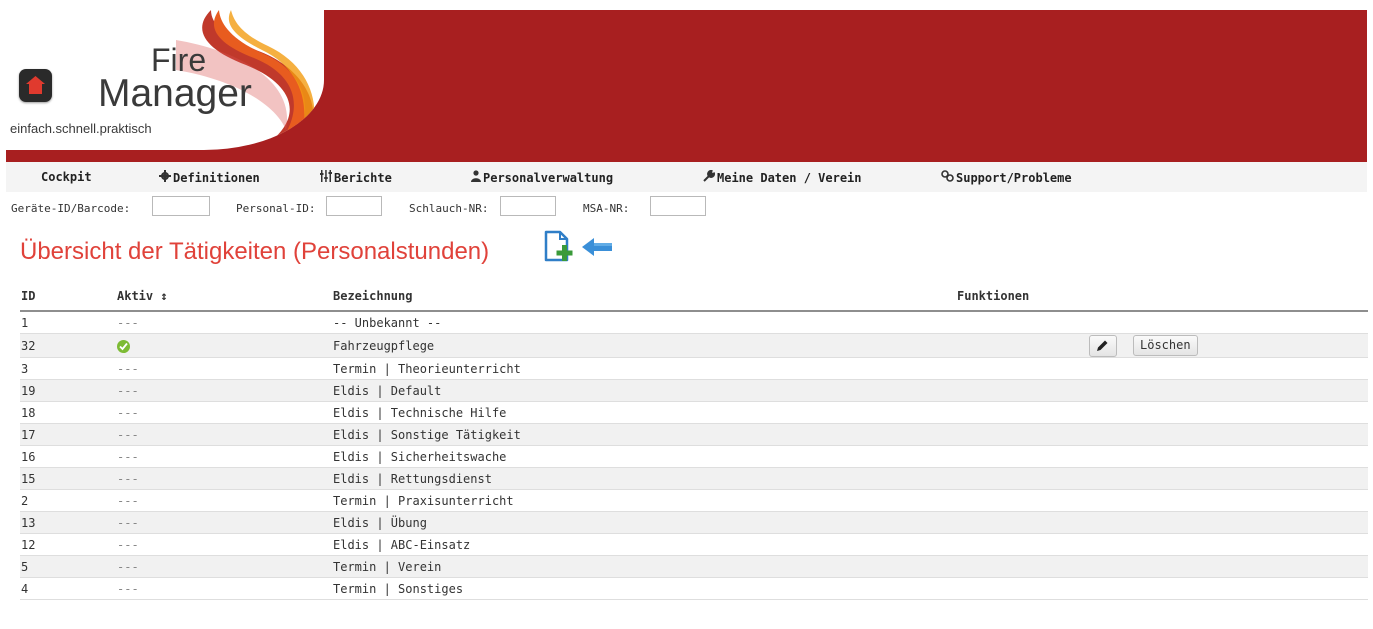  What do you see at coordinates (68, 544) in the screenshot?
I see `cell-id: 12` at bounding box center [68, 544].